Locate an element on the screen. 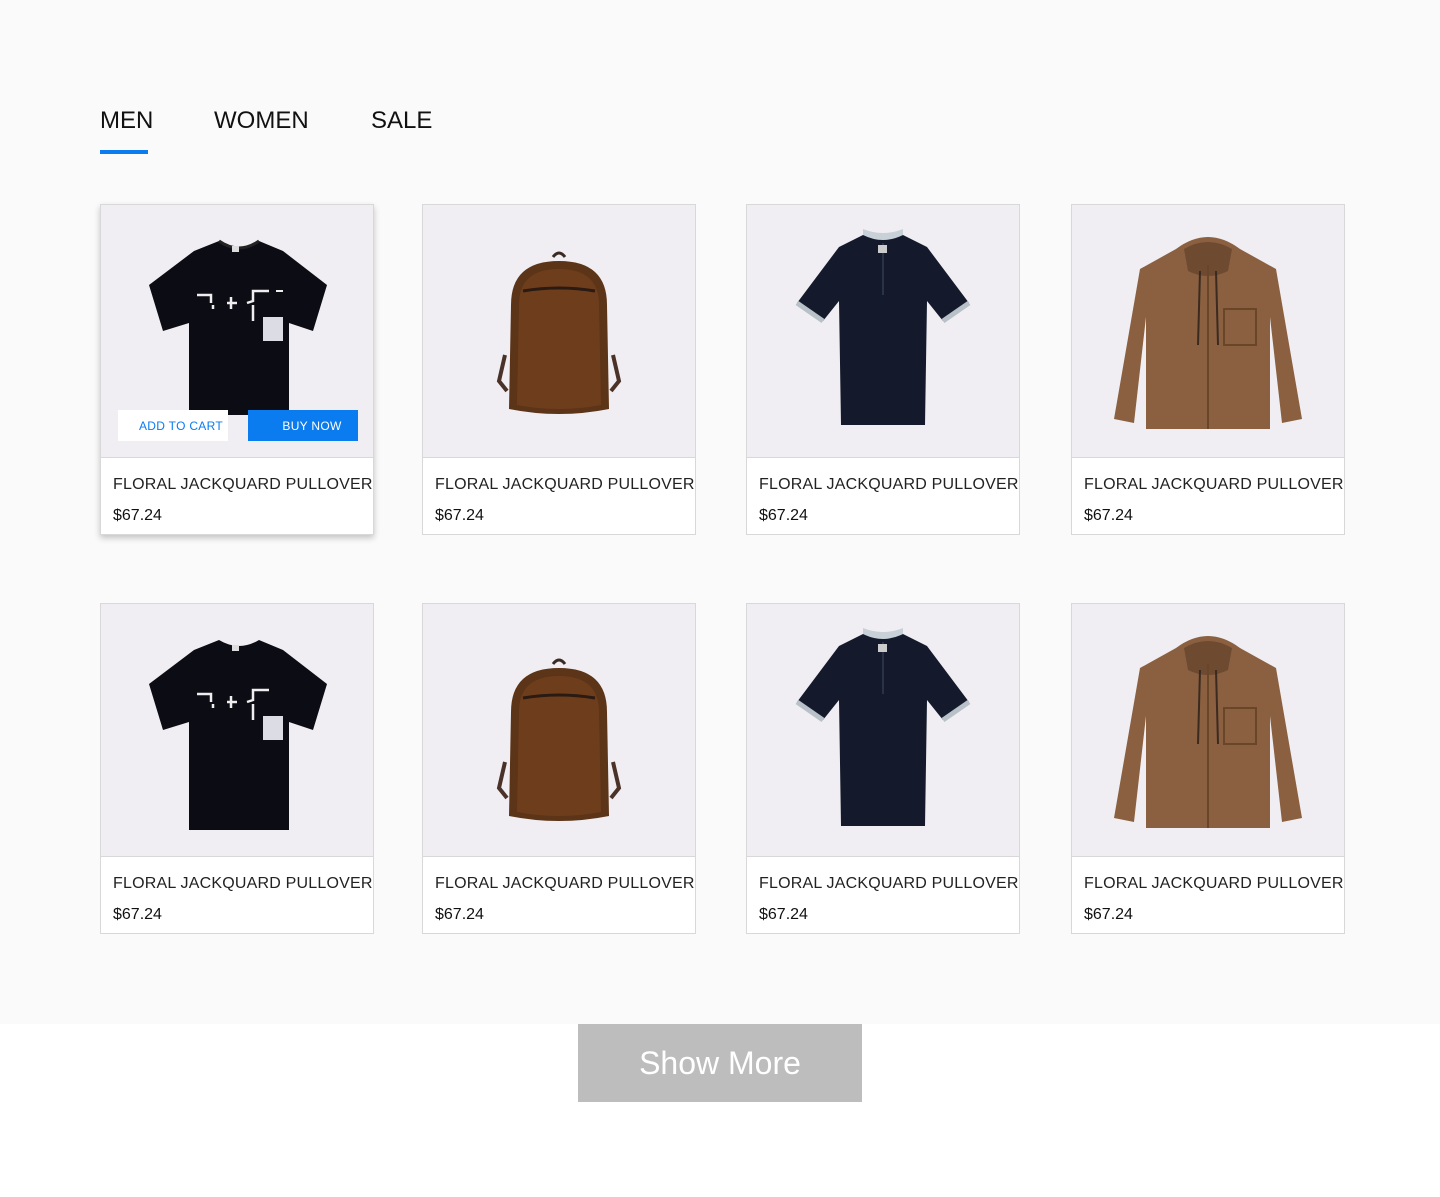  buy-now-button: BUY NOW is located at coordinates (303, 425).